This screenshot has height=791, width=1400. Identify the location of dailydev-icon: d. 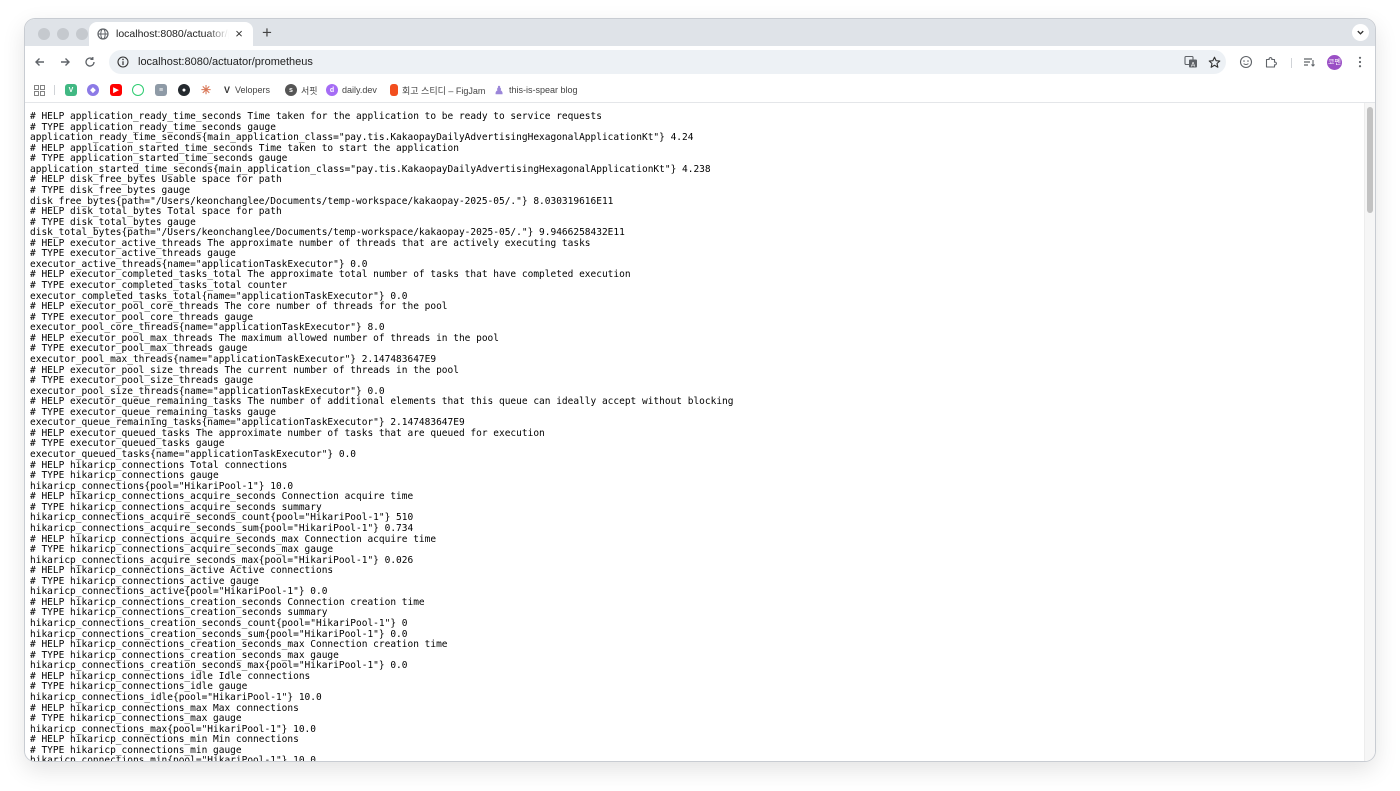
(332, 90).